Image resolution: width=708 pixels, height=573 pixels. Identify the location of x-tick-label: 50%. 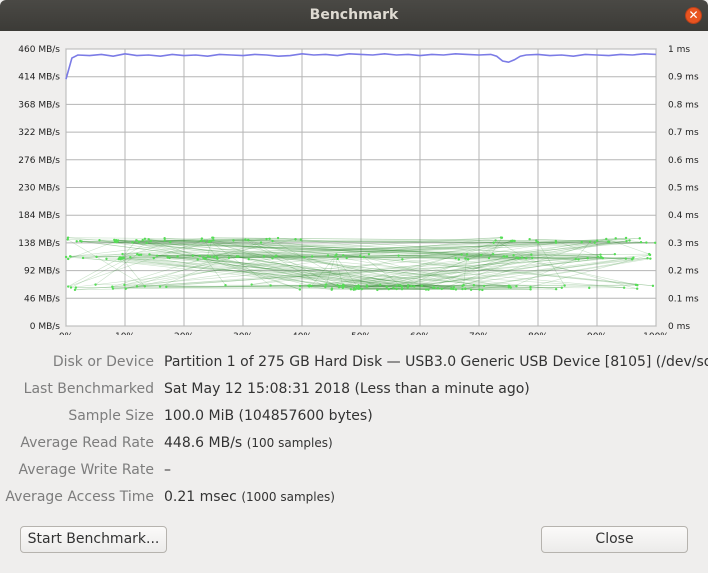
(361, 333).